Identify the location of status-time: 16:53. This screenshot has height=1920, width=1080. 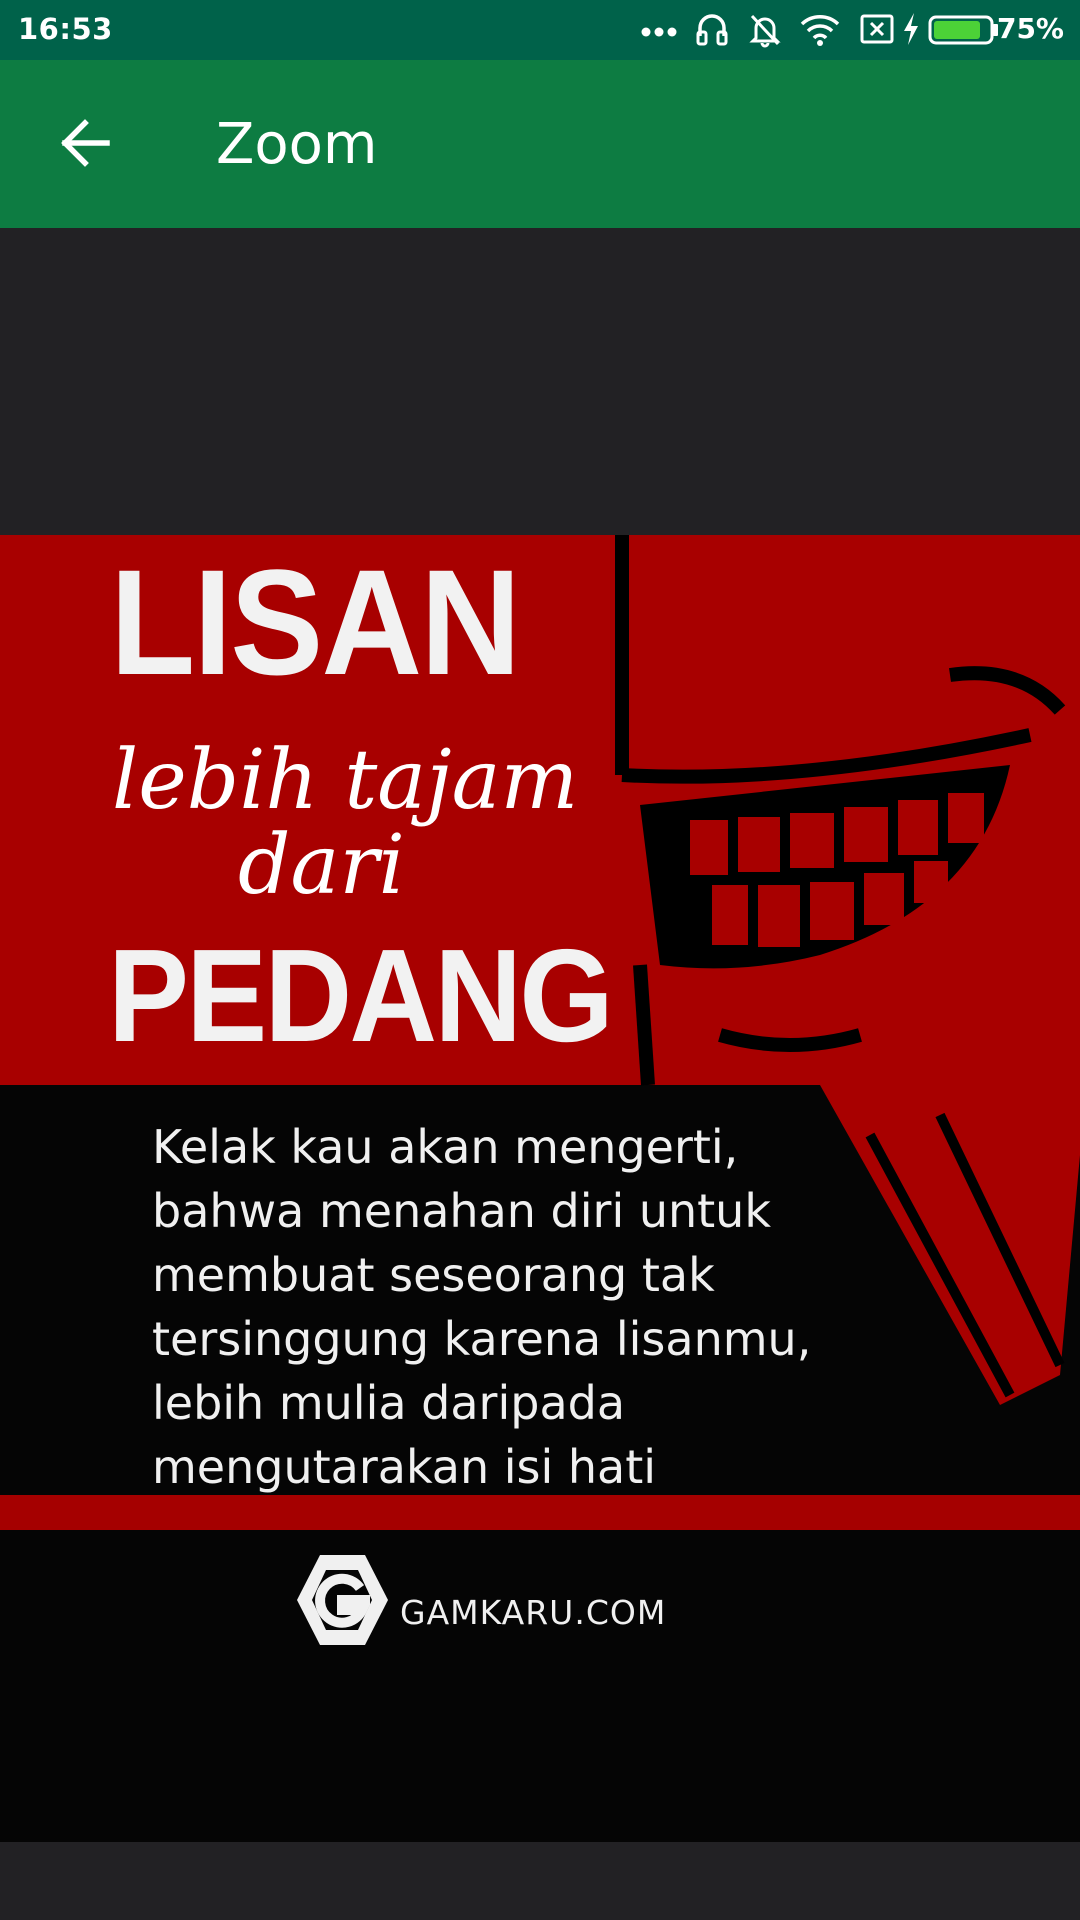
(65, 29).